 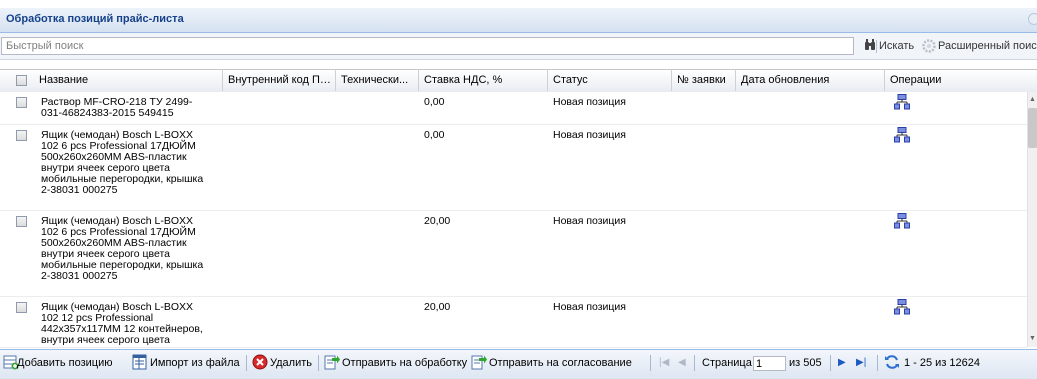 What do you see at coordinates (896, 46) in the screenshot?
I see `search-button: Искать` at bounding box center [896, 46].